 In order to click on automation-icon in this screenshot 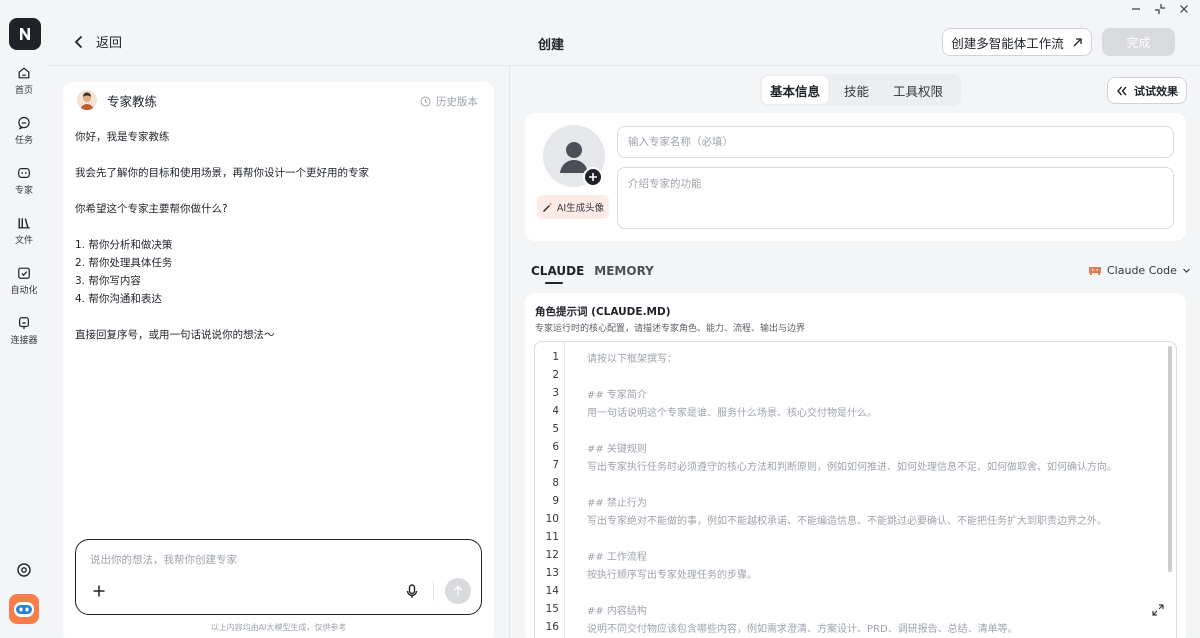, I will do `click(24, 273)`.